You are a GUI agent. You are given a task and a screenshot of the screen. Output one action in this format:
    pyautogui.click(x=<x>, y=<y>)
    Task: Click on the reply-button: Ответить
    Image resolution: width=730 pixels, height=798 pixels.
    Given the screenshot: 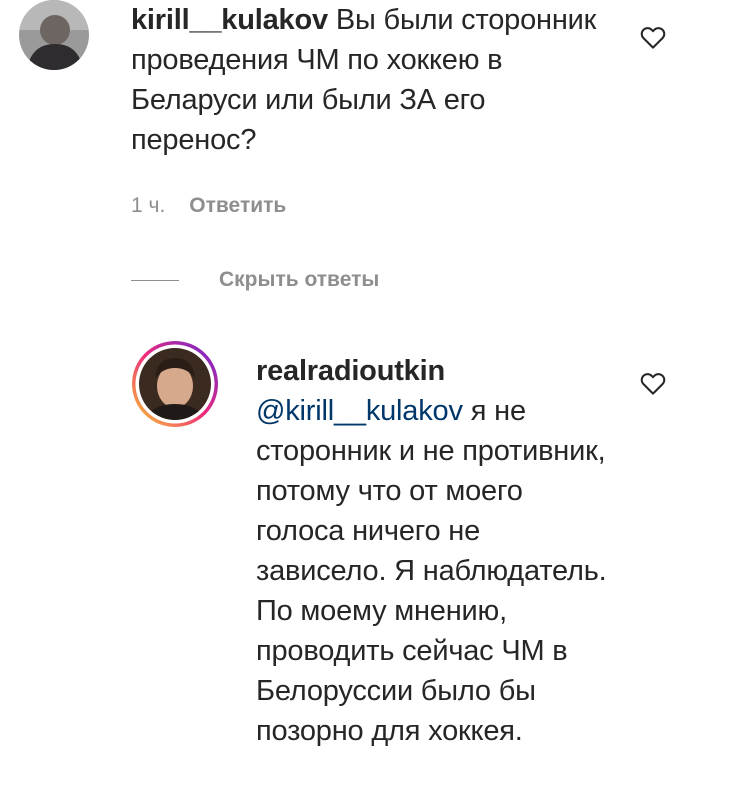 What is the action you would take?
    pyautogui.click(x=237, y=205)
    